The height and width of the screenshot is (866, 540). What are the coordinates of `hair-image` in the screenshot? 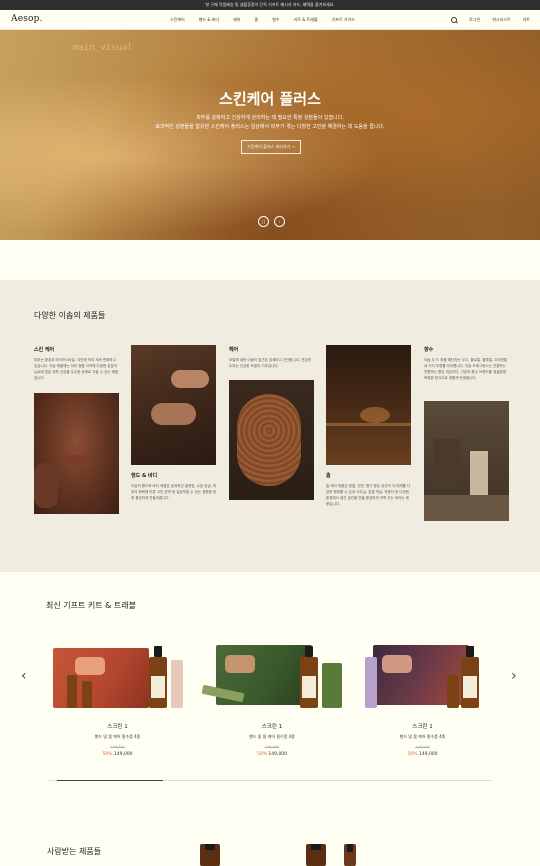 It's located at (271, 440).